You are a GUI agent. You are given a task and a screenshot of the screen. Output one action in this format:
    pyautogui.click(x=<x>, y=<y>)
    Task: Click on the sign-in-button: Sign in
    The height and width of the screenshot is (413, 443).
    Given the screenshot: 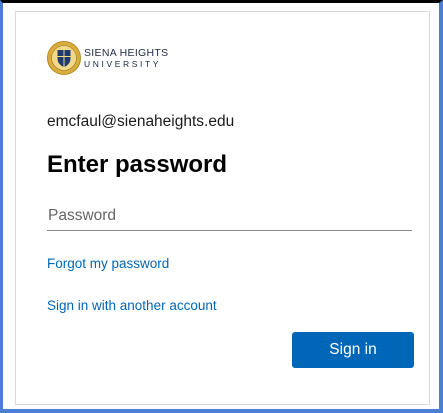 What is the action you would take?
    pyautogui.click(x=353, y=350)
    